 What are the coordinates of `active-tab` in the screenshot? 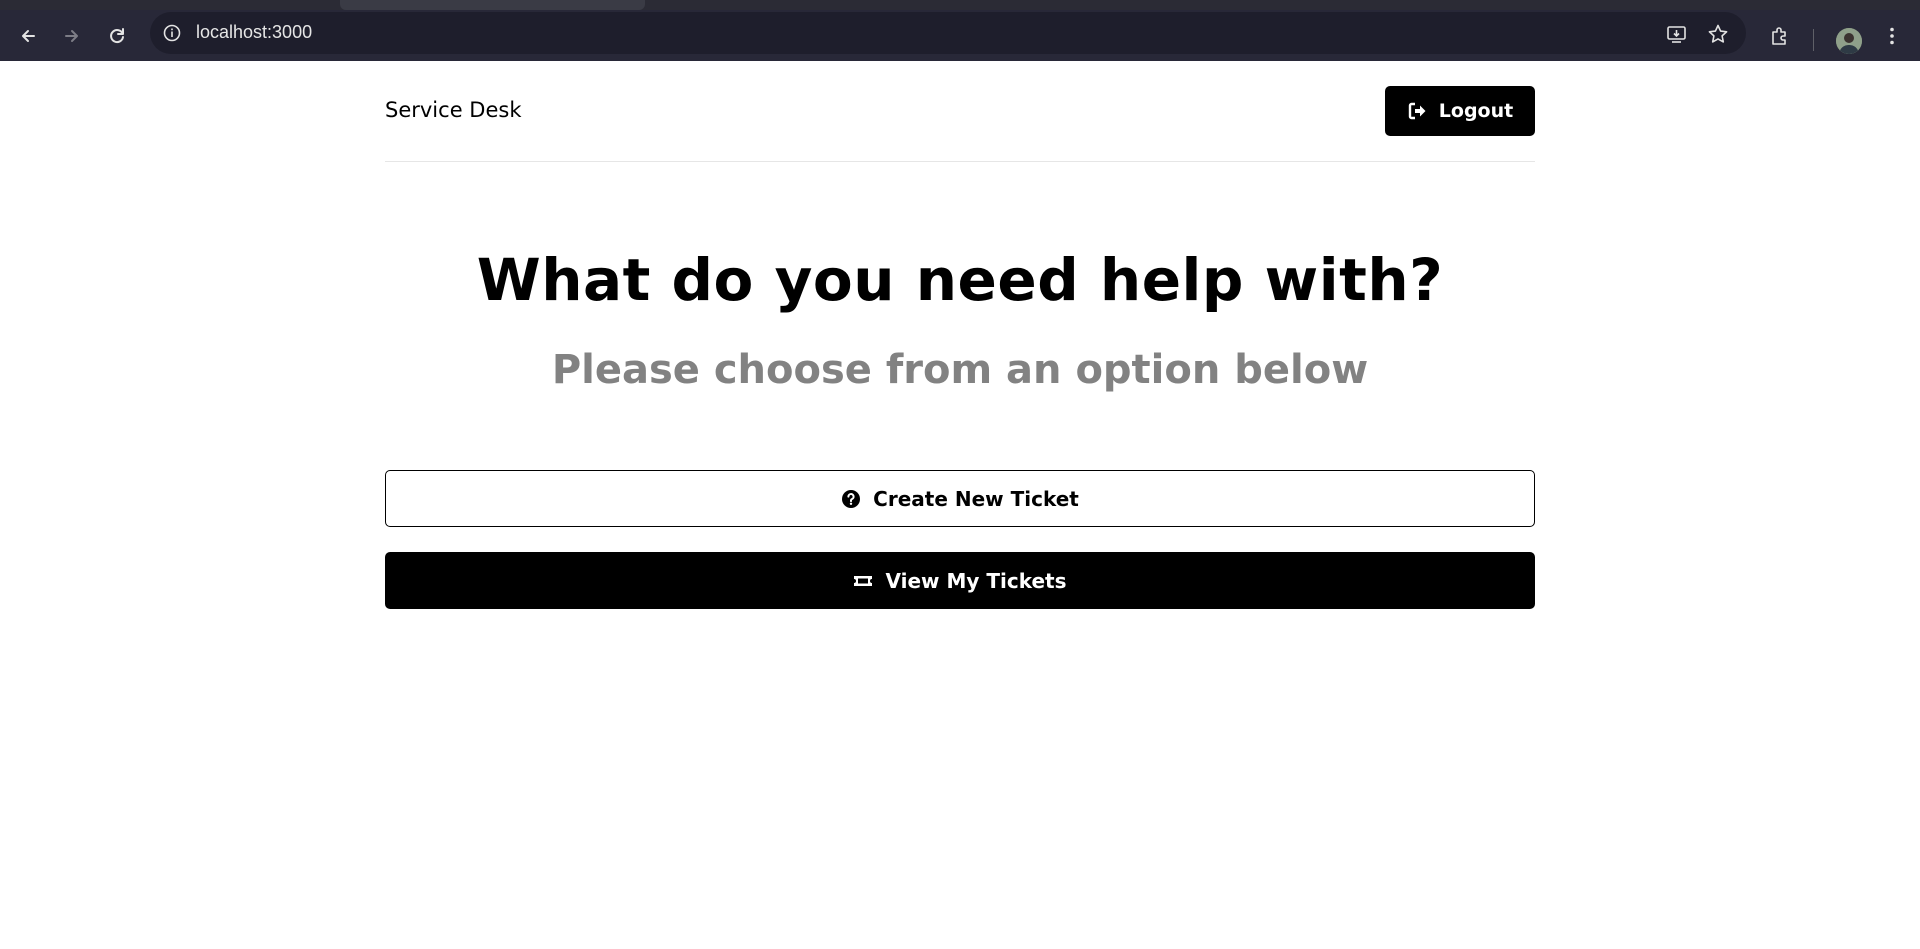 It's located at (492, 5).